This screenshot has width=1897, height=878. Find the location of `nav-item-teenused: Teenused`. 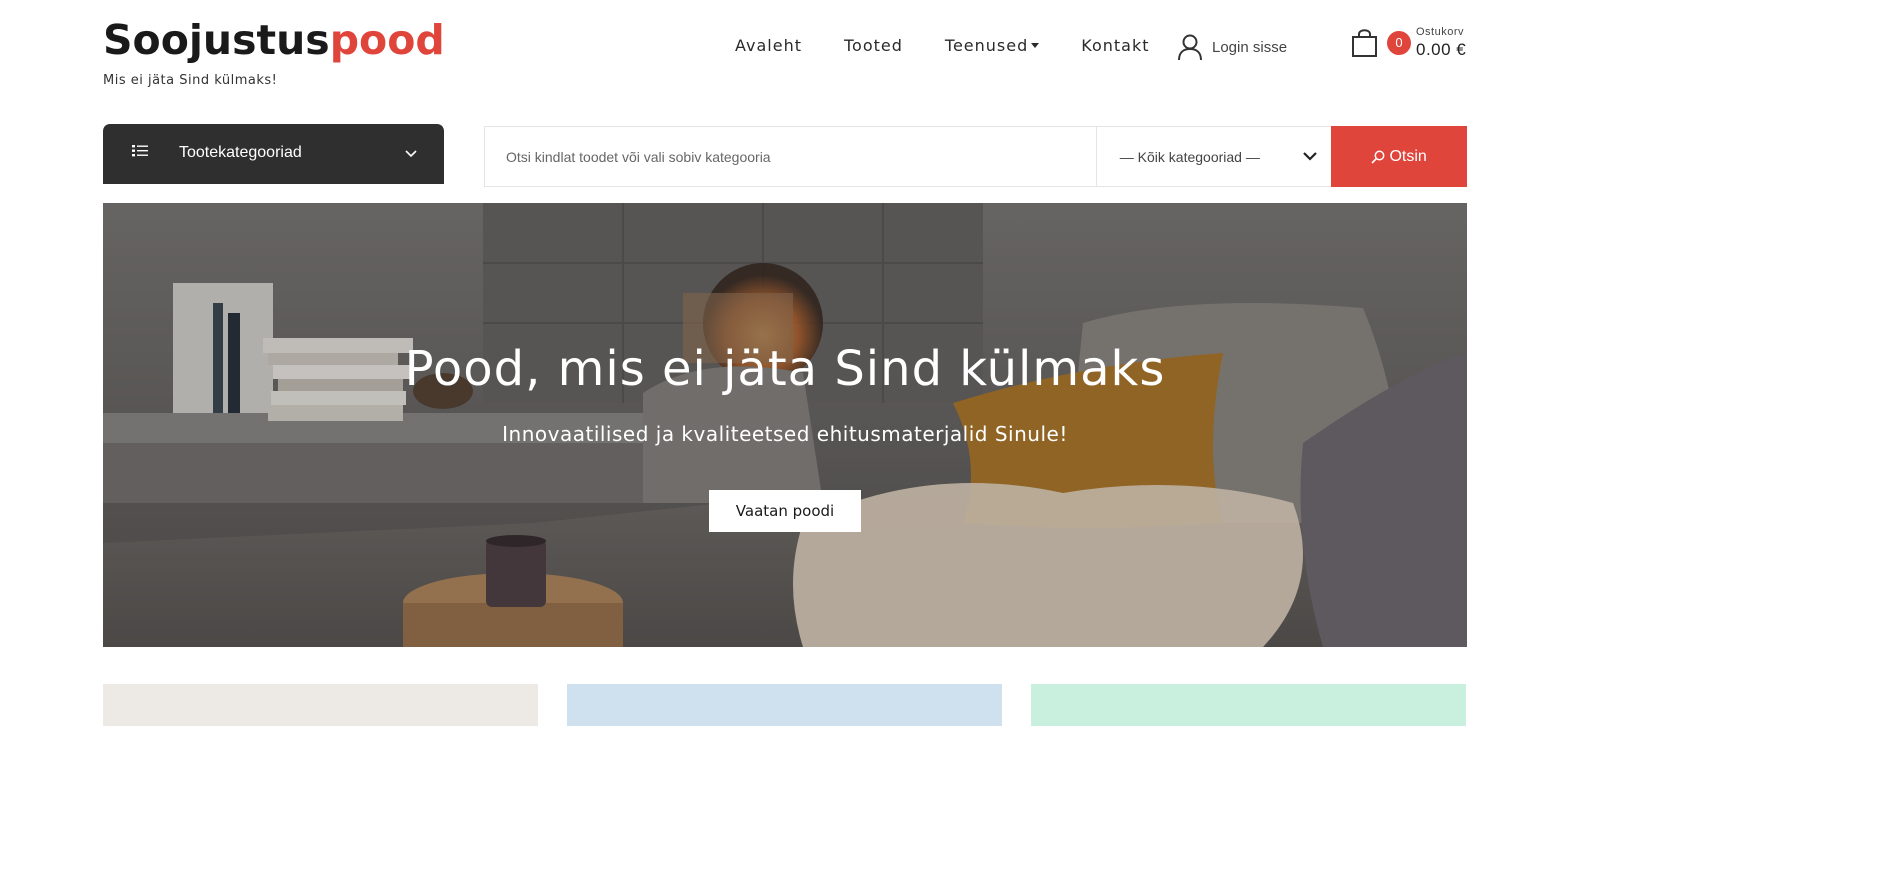

nav-item-teenused: Teenused is located at coordinates (992, 45).